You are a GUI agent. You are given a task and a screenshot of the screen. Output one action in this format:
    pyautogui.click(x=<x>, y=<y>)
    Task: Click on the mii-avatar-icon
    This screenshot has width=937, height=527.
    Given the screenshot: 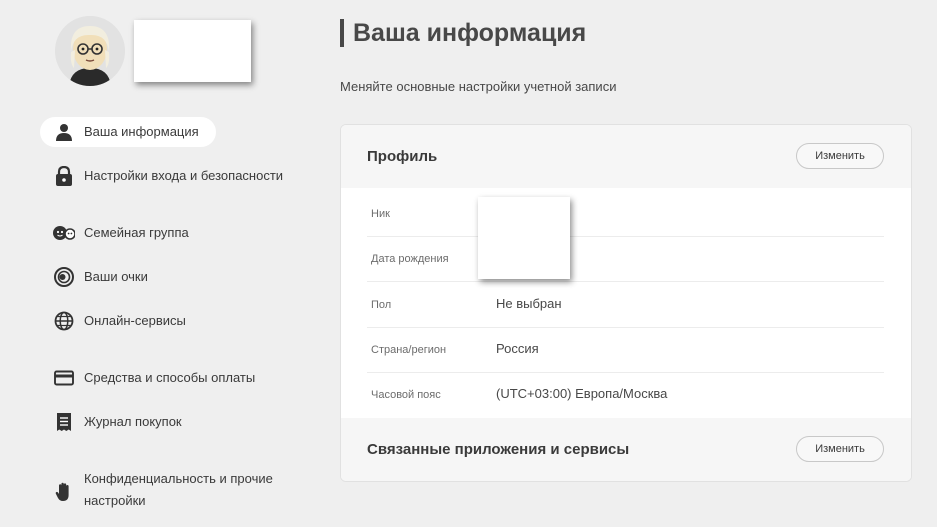 What is the action you would take?
    pyautogui.click(x=90, y=51)
    